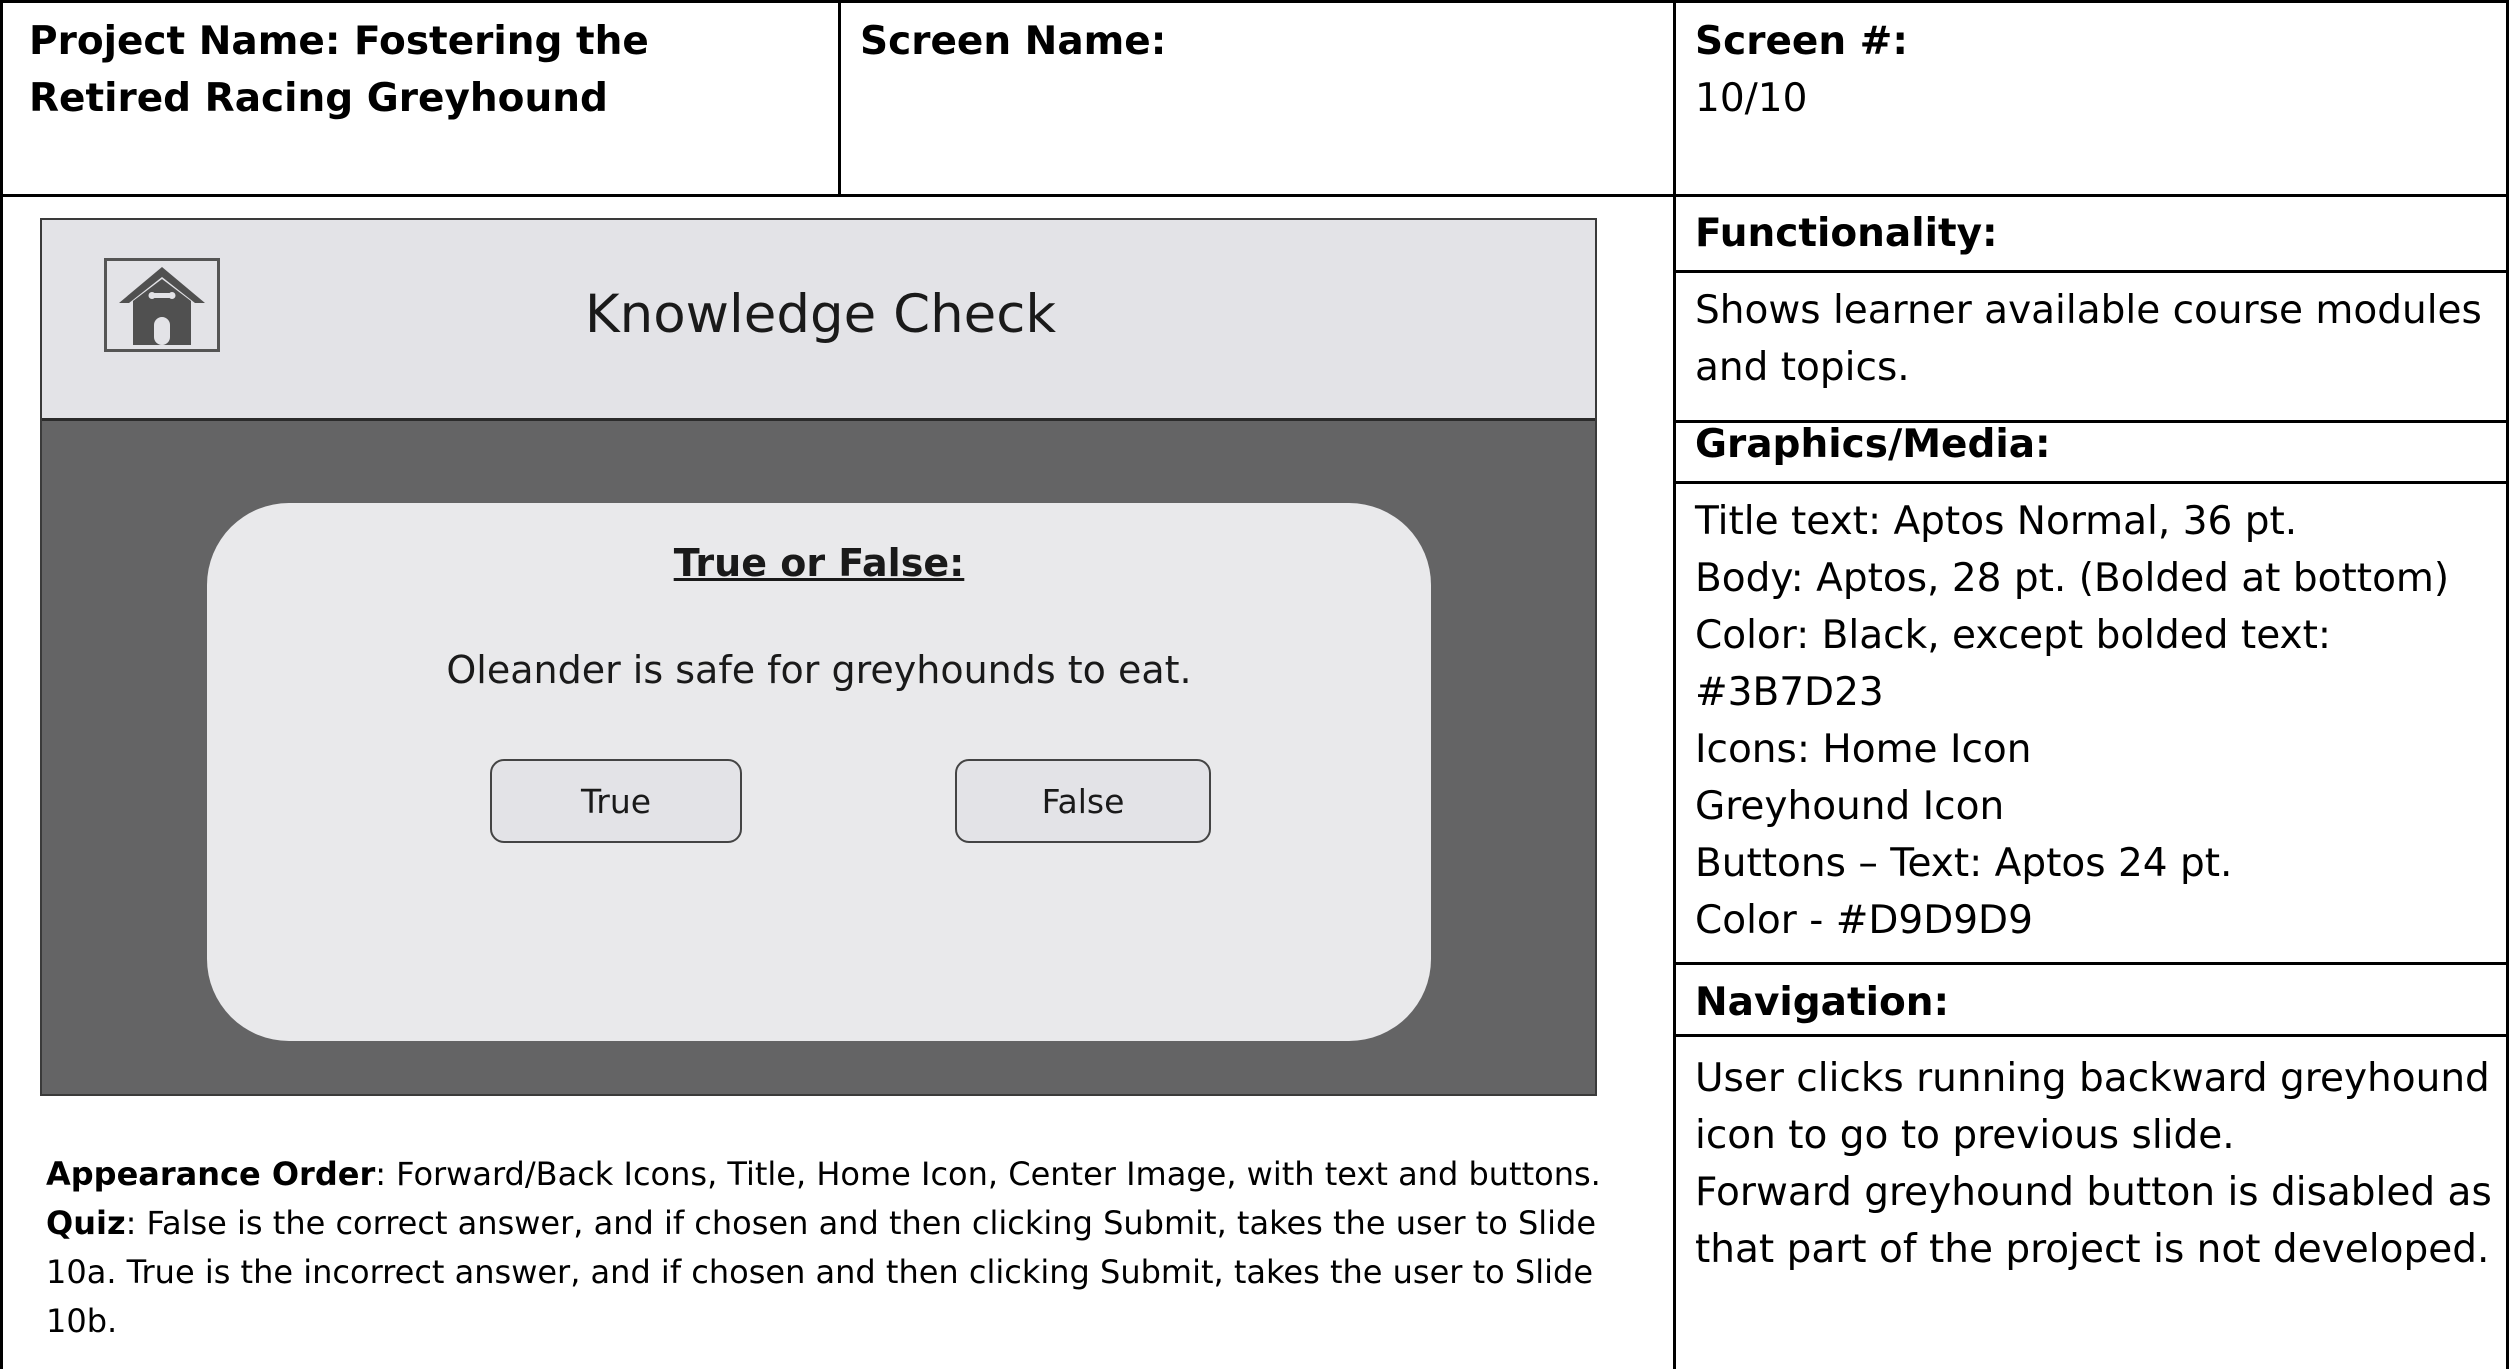 The image size is (2509, 1369). I want to click on screen-name-label: Screen Name:, so click(1013, 41).